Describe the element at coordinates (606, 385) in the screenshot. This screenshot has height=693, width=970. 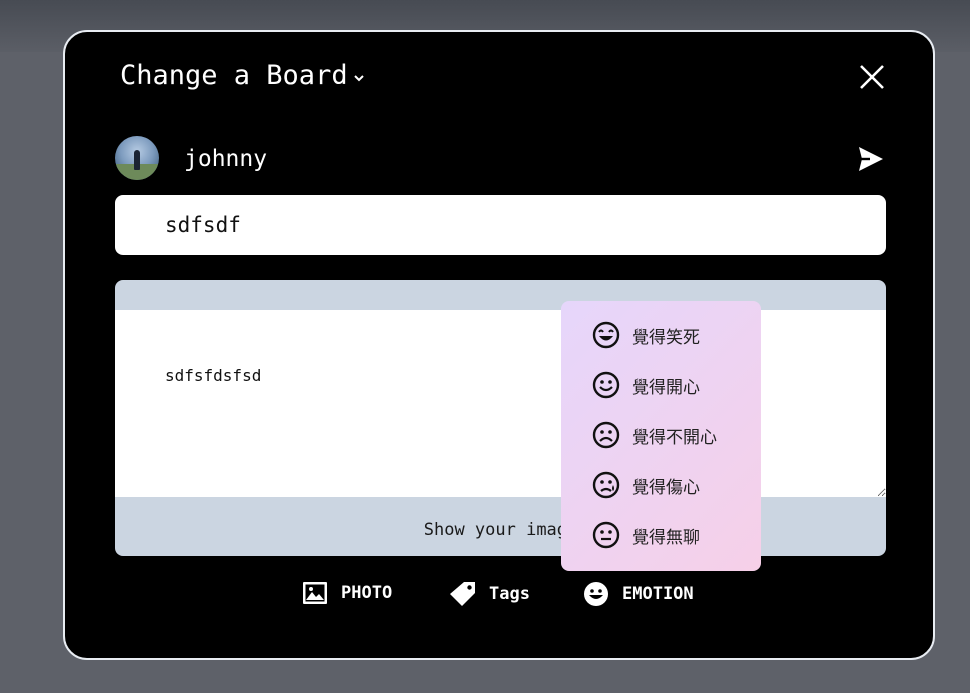
I see `smile-face-icon` at that location.